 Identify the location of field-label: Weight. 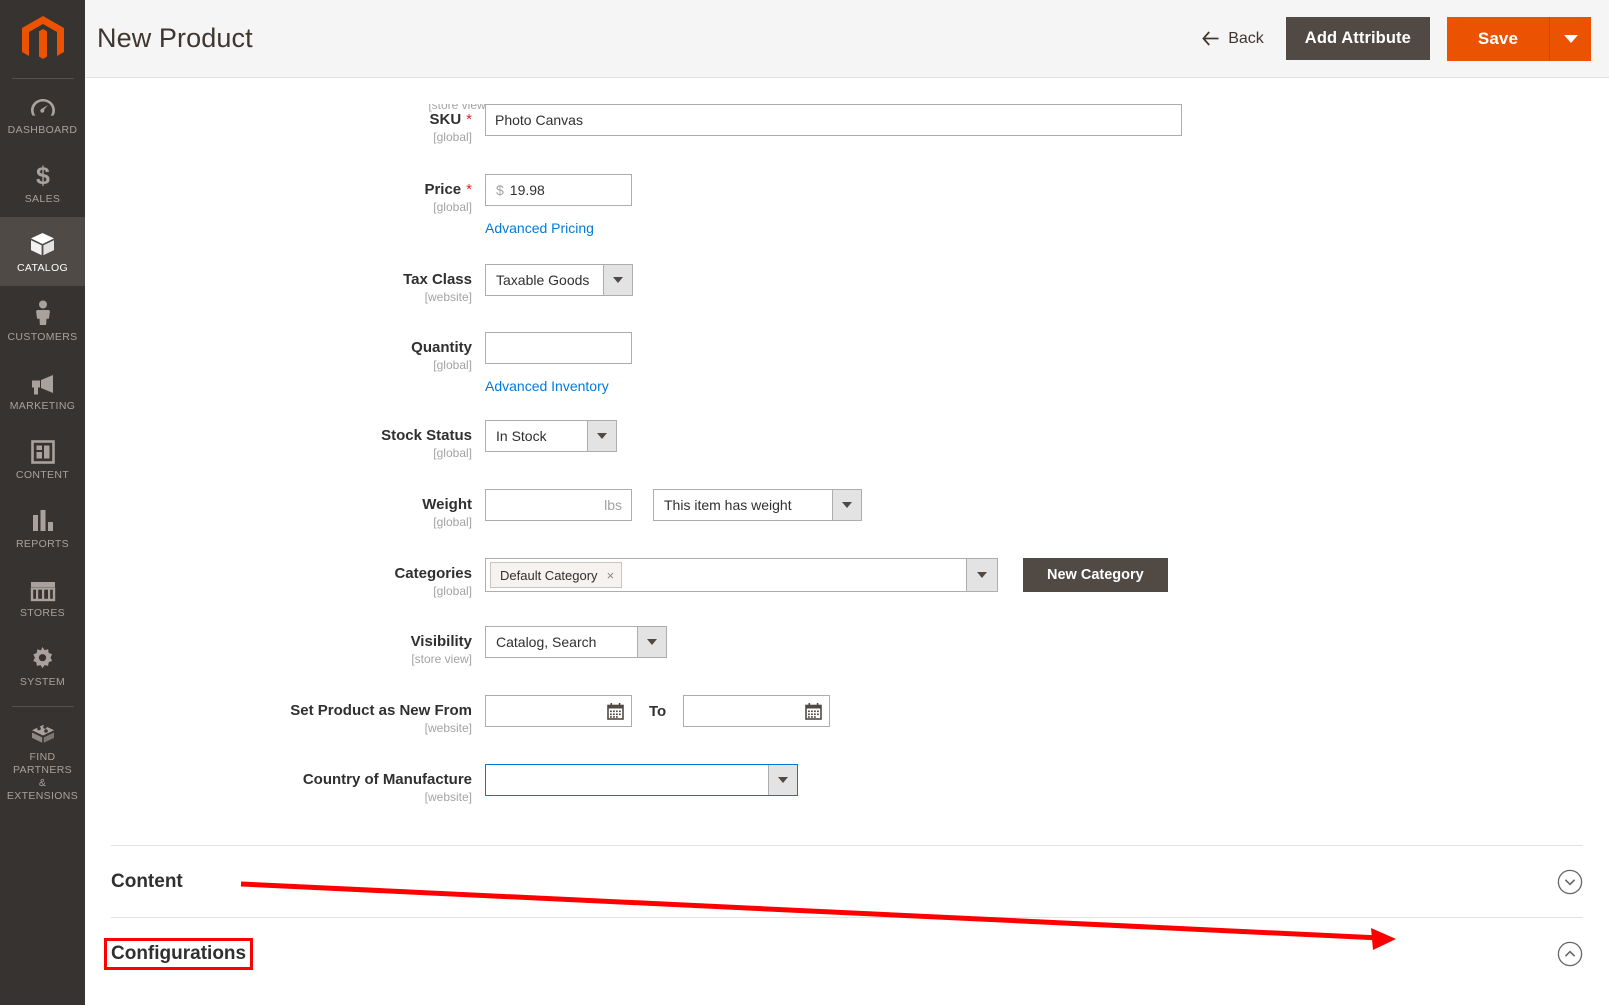
(447, 504).